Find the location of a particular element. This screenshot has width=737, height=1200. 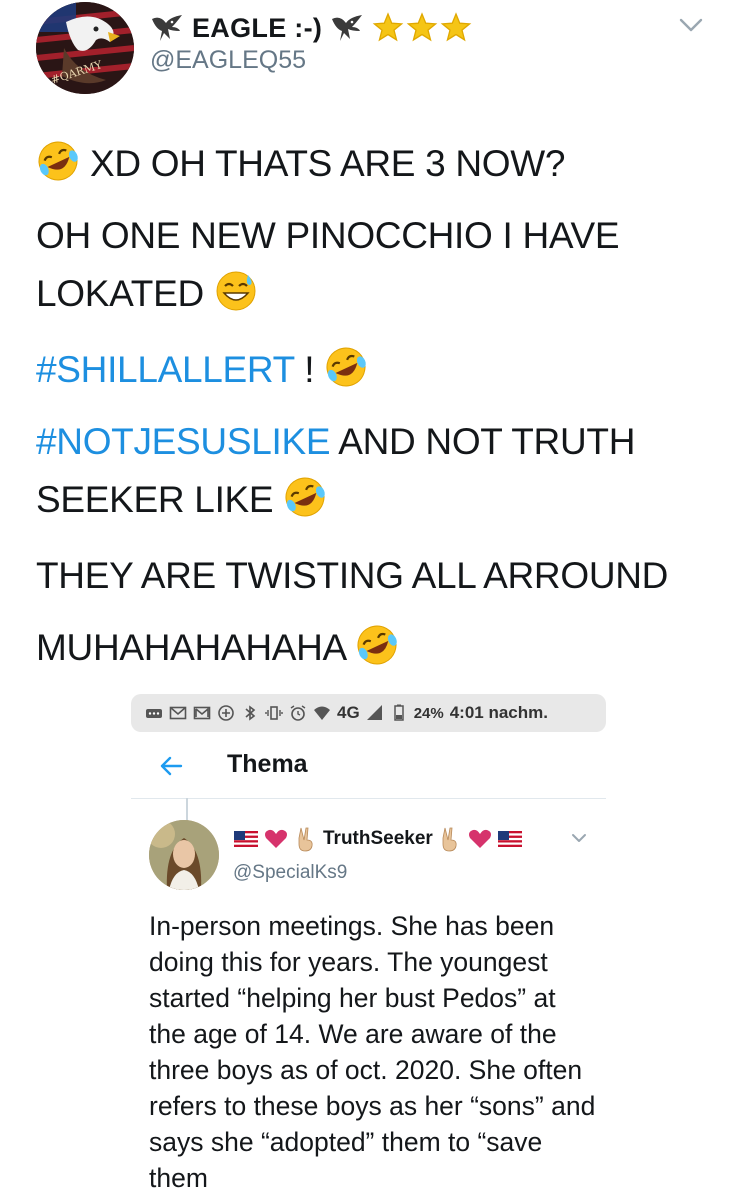

vibrate-icon is located at coordinates (274, 713).